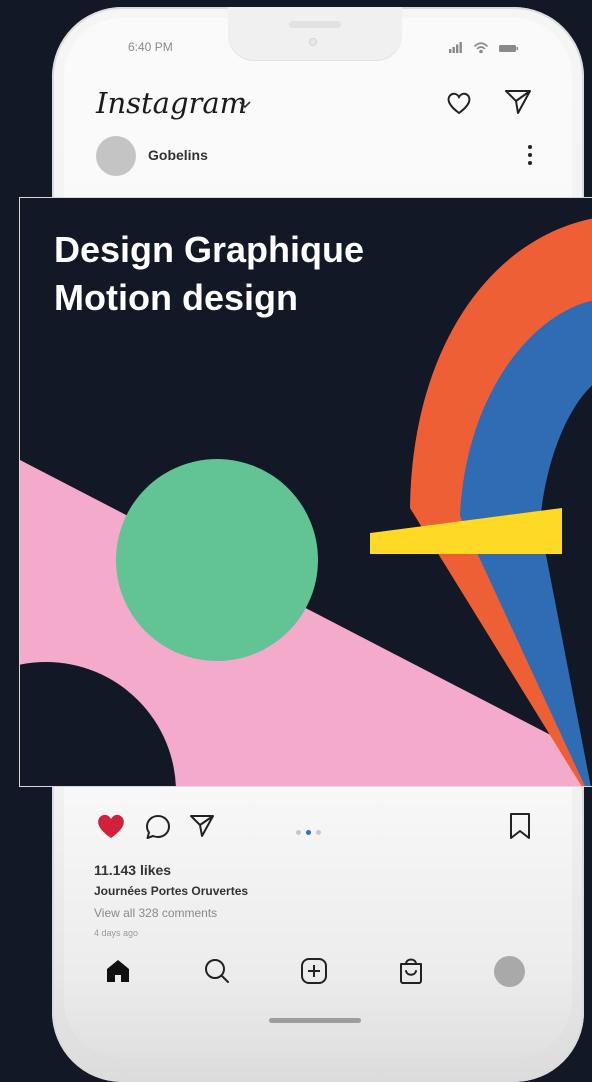 This screenshot has height=1082, width=592. I want to click on home-icon, so click(118, 971).